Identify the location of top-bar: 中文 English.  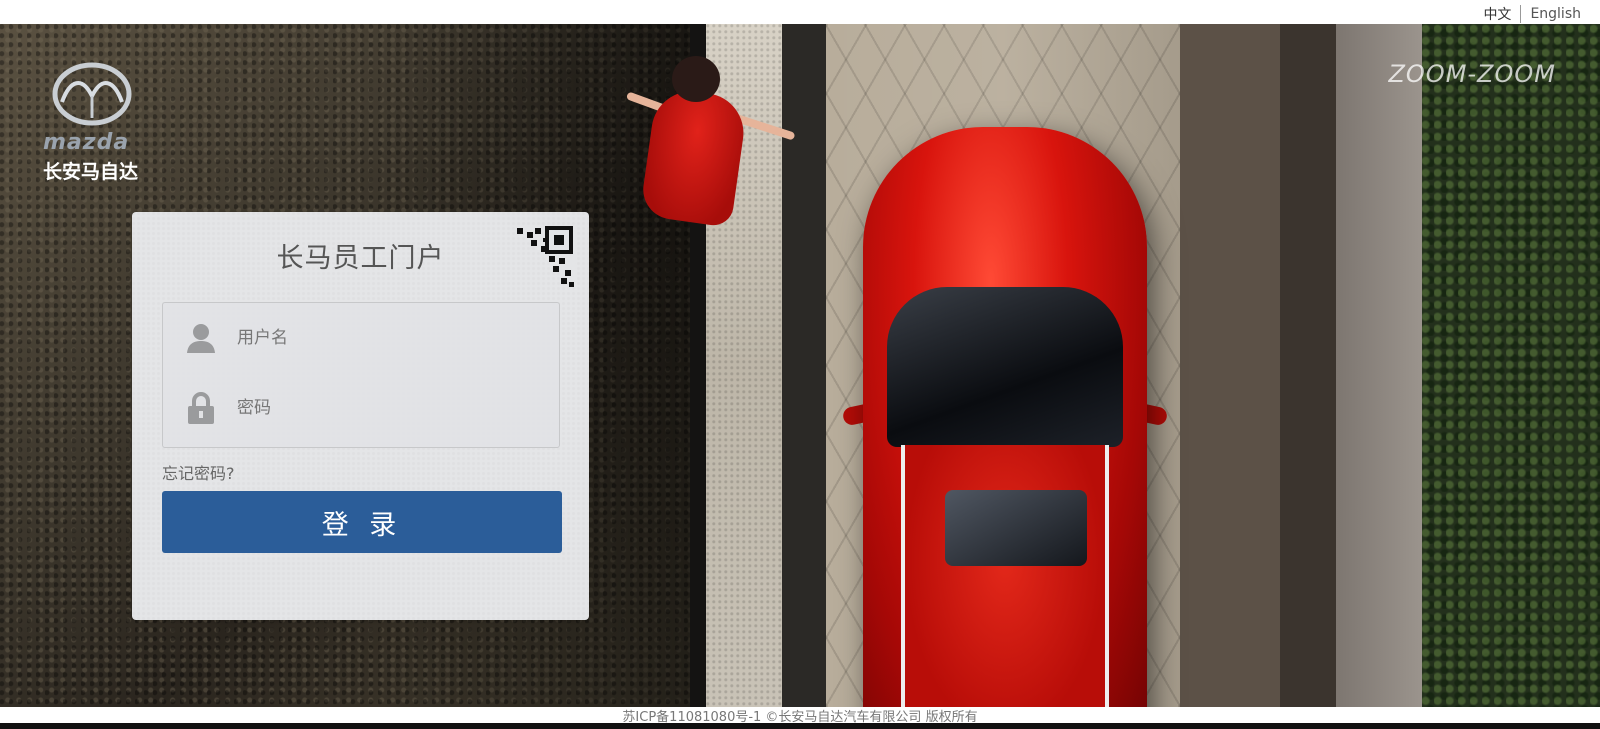
(800, 12).